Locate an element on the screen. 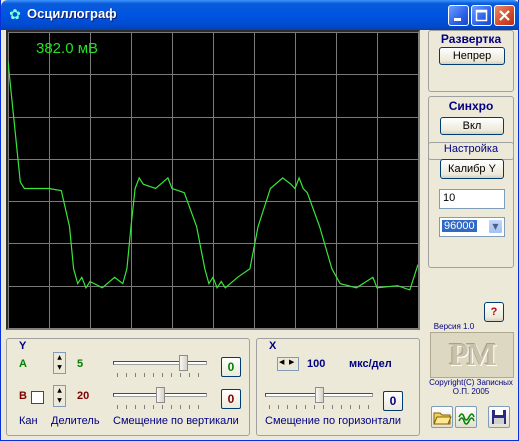 The width and height of the screenshot is (519, 441). y-section-title: Y is located at coordinates (23, 346).